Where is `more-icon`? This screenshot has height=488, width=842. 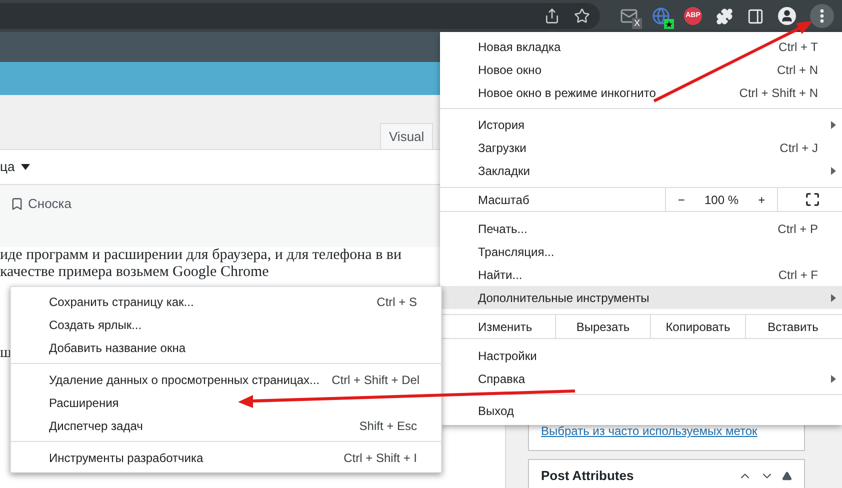
more-icon is located at coordinates (822, 16).